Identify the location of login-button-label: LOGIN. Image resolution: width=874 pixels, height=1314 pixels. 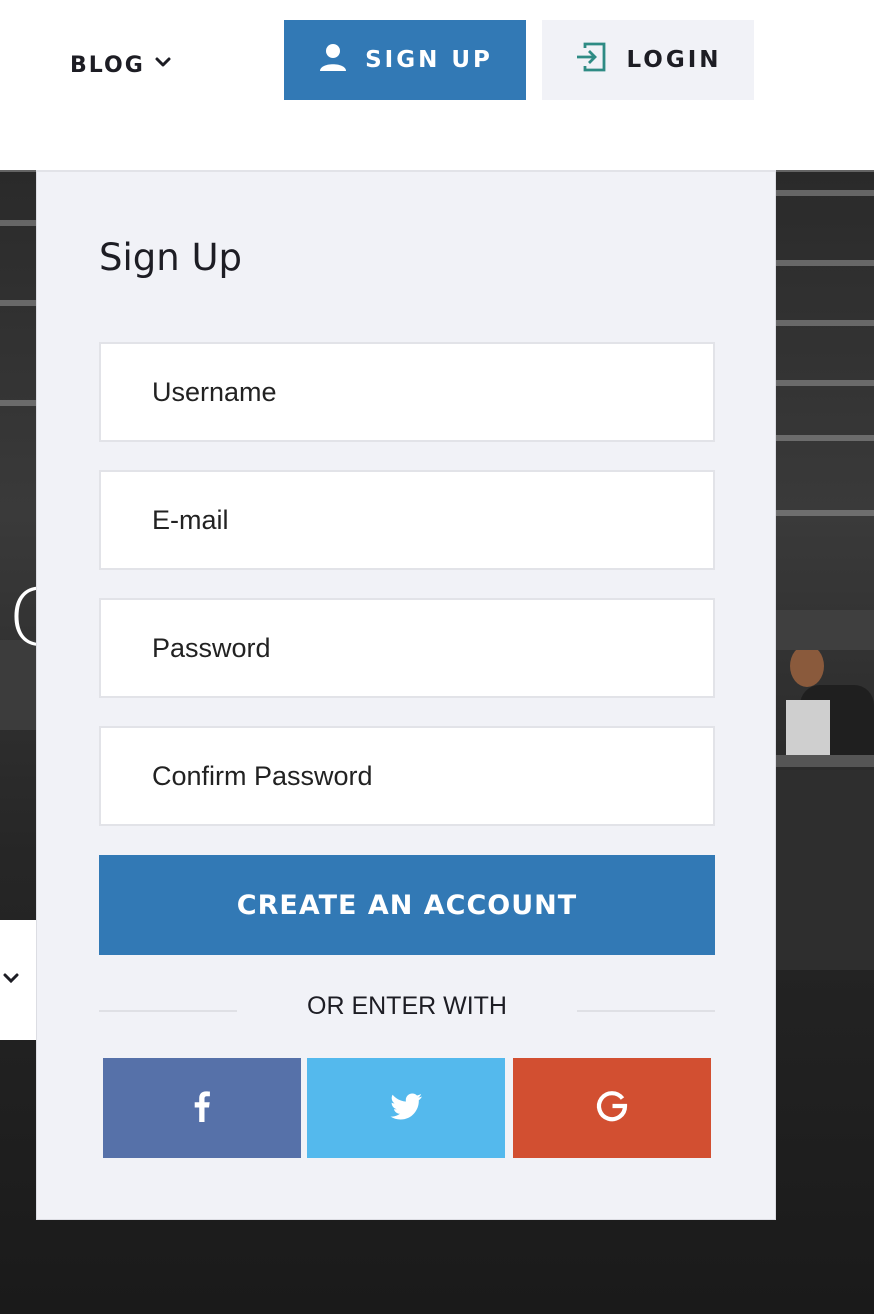
(674, 60).